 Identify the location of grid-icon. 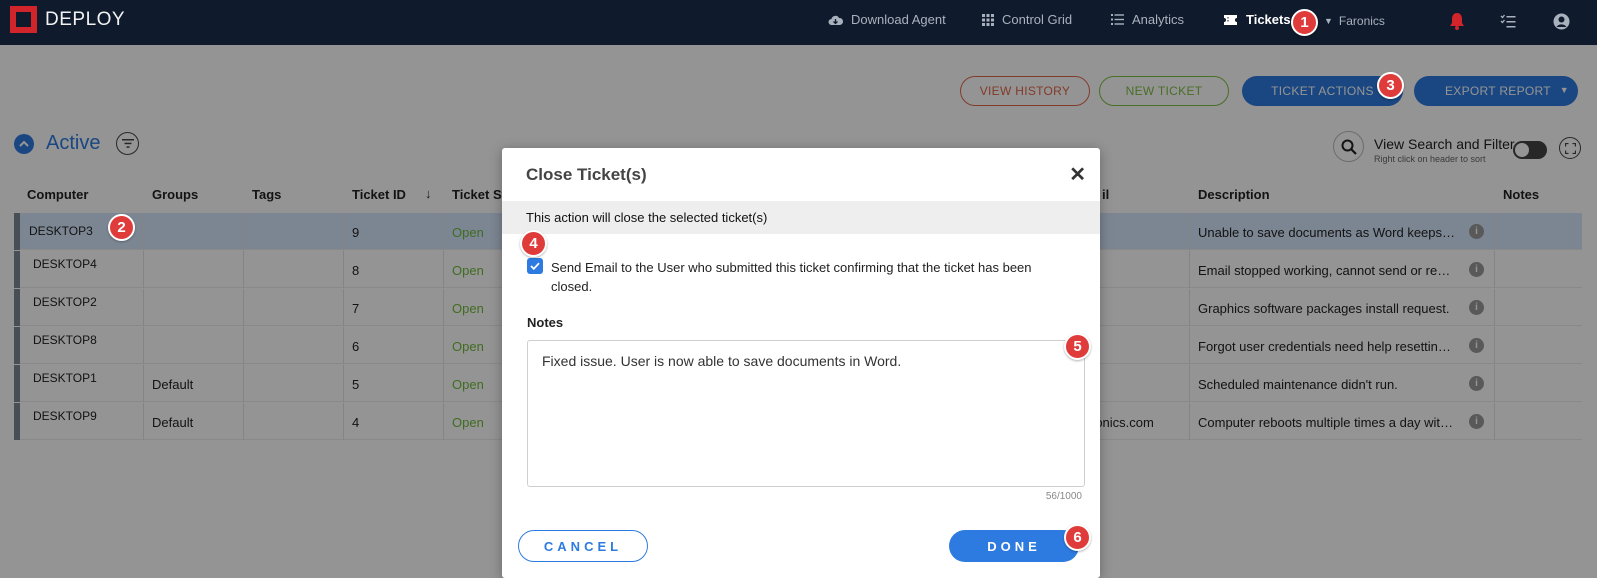
(988, 19).